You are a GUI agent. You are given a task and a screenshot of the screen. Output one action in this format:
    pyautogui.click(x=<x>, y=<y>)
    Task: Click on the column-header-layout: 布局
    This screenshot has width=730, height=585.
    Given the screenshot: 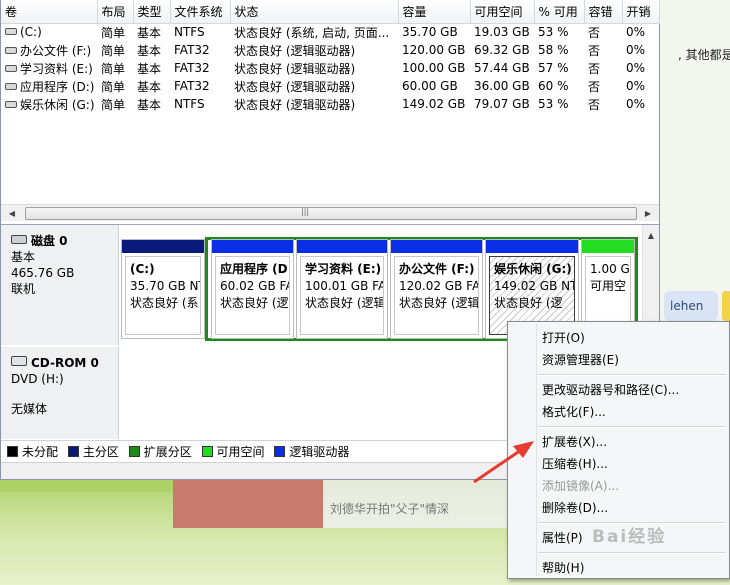 What is the action you would take?
    pyautogui.click(x=115, y=12)
    